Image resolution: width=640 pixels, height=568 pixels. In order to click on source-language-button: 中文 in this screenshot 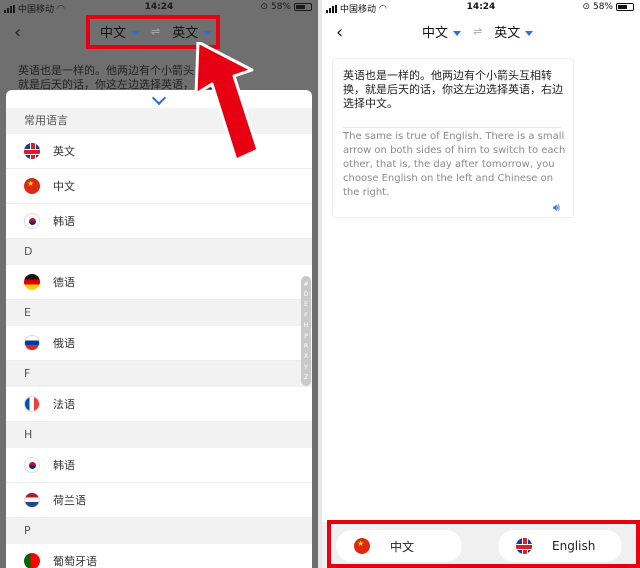, I will do `click(442, 31)`.